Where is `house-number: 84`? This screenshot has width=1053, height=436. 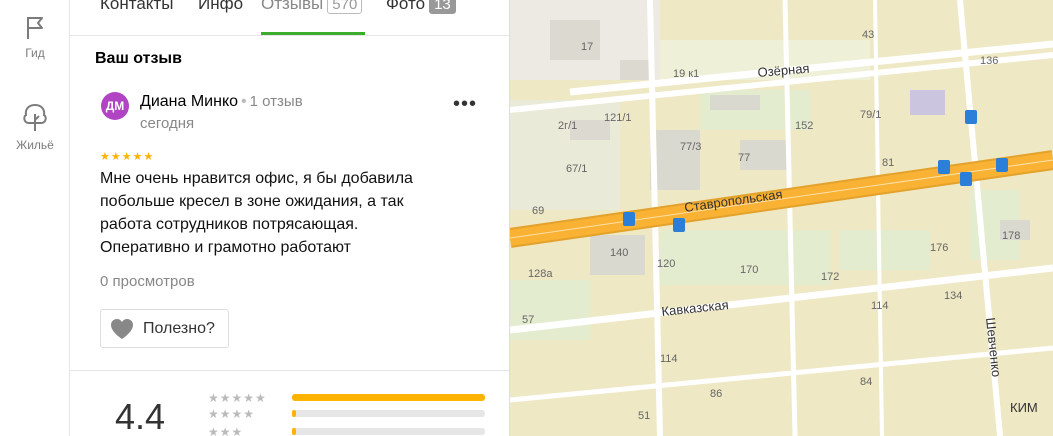 house-number: 84 is located at coordinates (866, 382).